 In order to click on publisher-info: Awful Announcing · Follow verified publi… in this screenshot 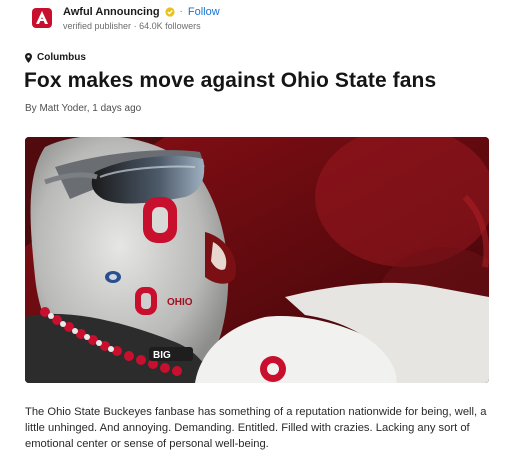, I will do `click(141, 18)`.